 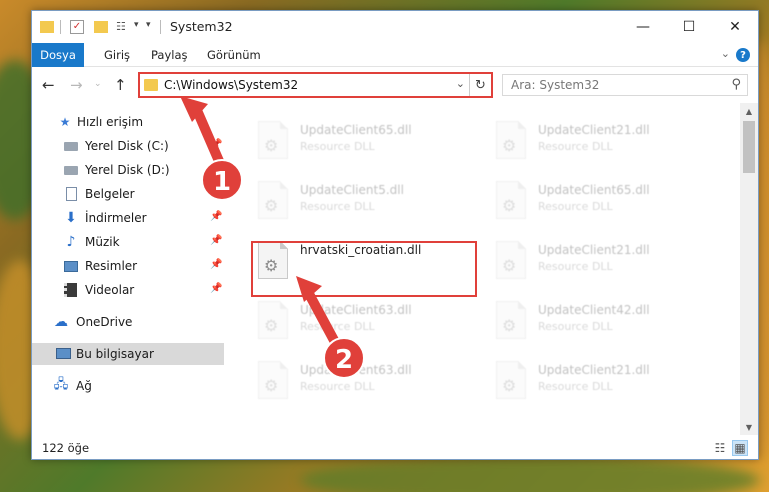 What do you see at coordinates (555, 85) in the screenshot?
I see `search-placeholder: Ara: System32` at bounding box center [555, 85].